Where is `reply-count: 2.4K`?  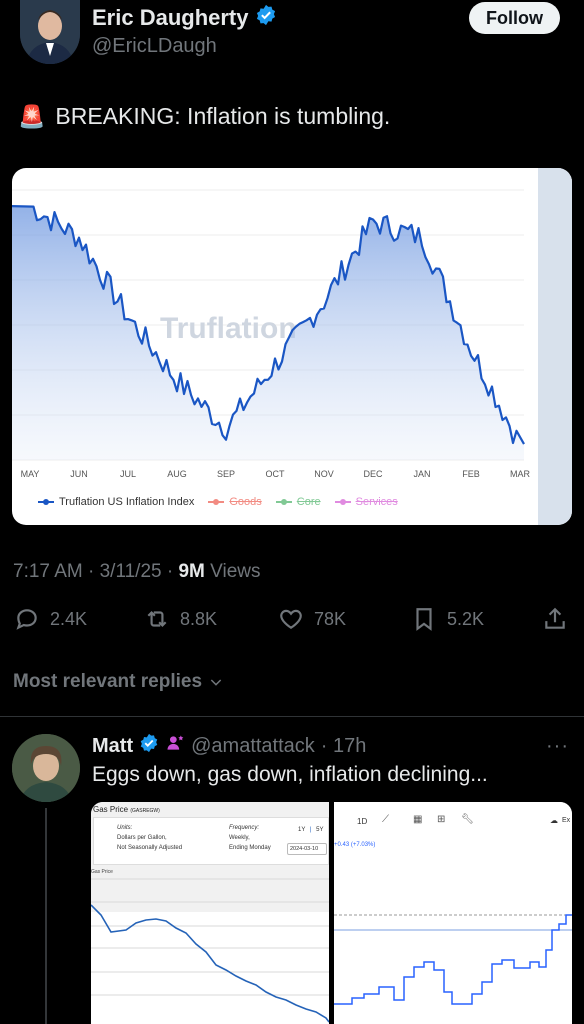
reply-count: 2.4K is located at coordinates (69, 618).